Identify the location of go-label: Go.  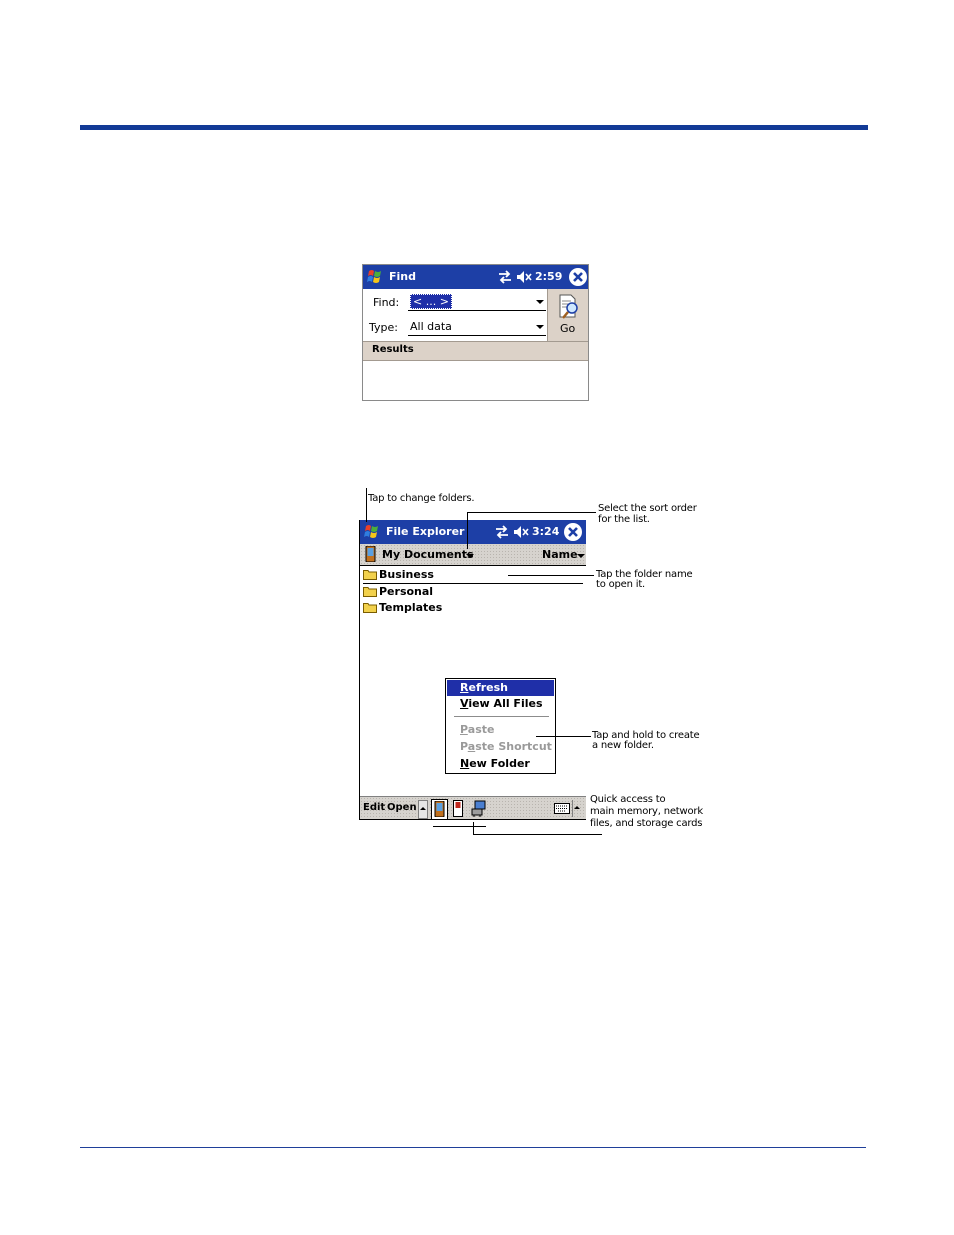
(568, 328).